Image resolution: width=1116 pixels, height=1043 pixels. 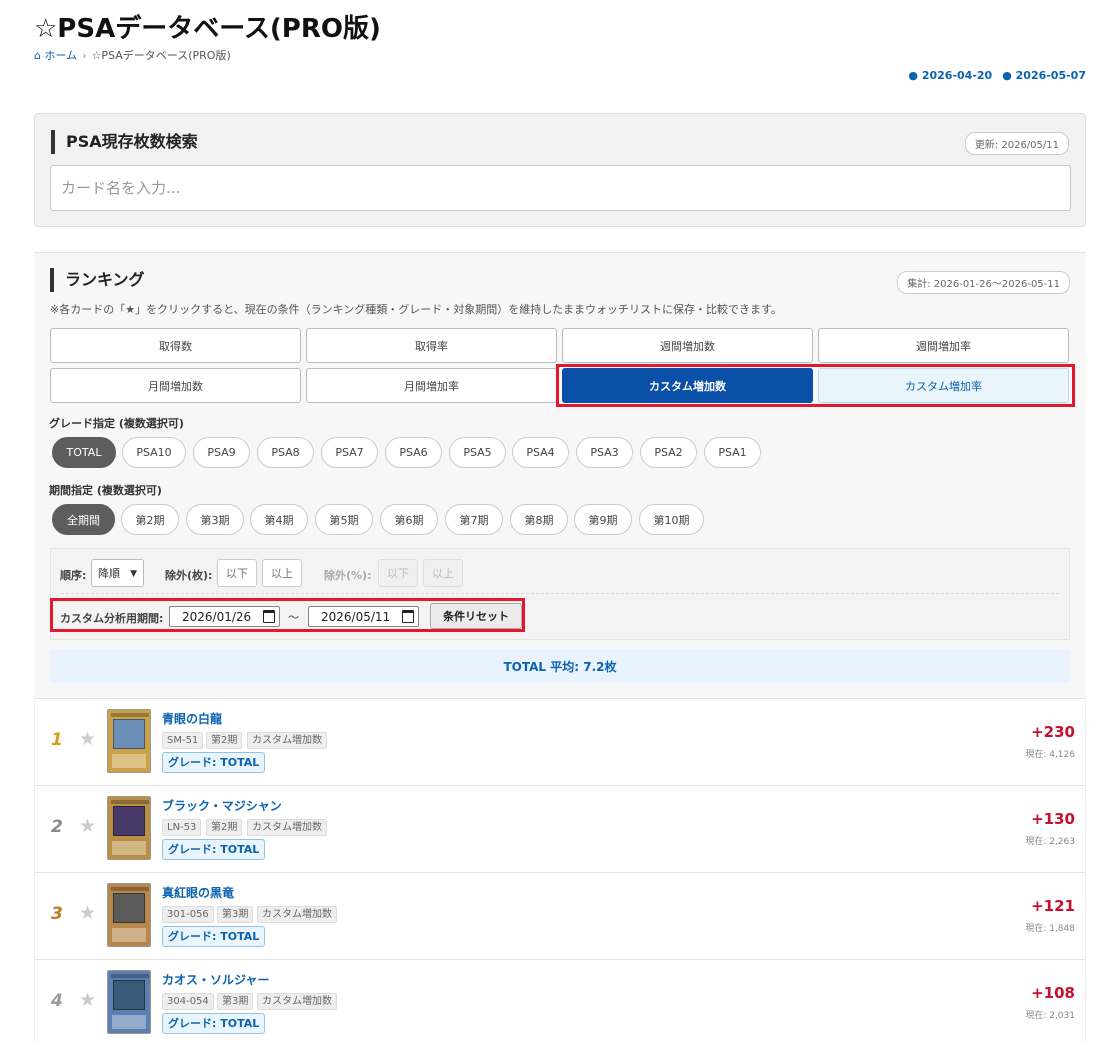 I want to click on custom-period-end-date: 2026/05/11, so click(x=363, y=616).